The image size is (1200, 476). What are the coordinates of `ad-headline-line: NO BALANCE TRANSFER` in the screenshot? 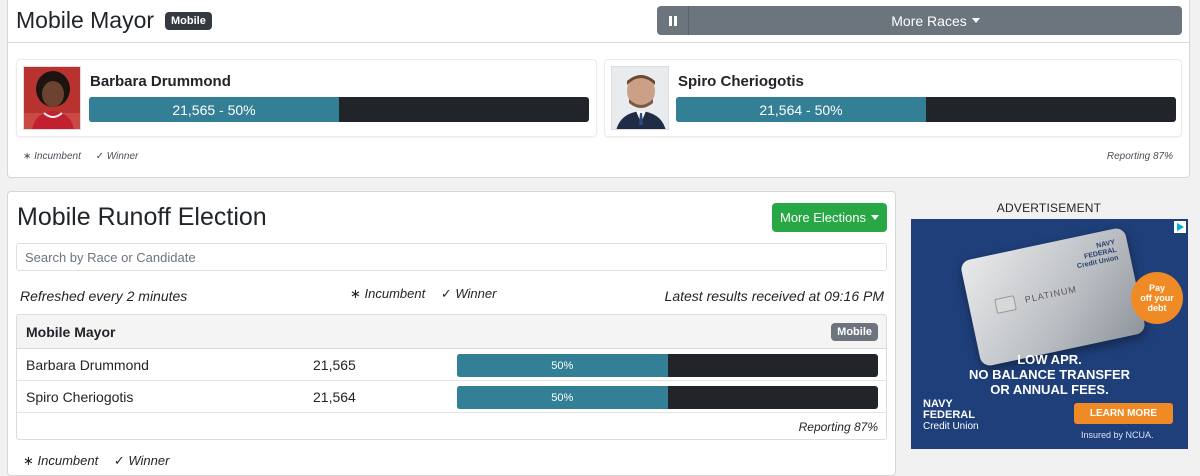 It's located at (1049, 374).